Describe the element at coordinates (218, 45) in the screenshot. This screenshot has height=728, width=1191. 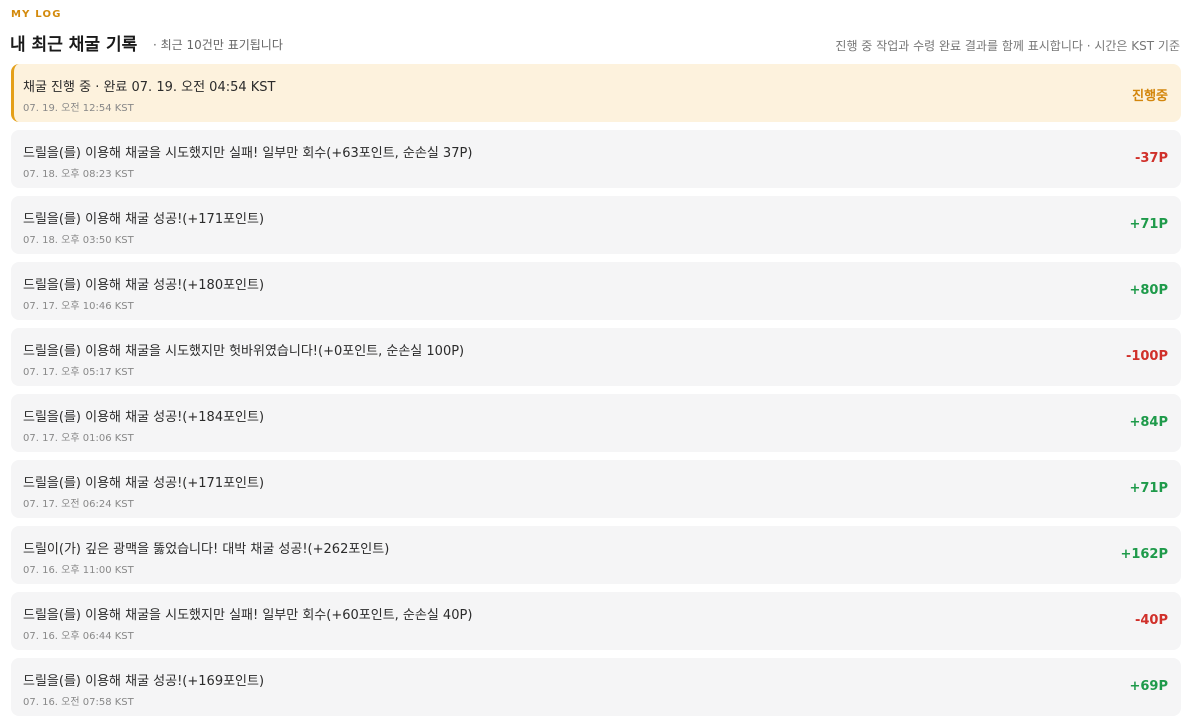
I see `page-subtitle: · 최근 10건만 표기됩니다` at that location.